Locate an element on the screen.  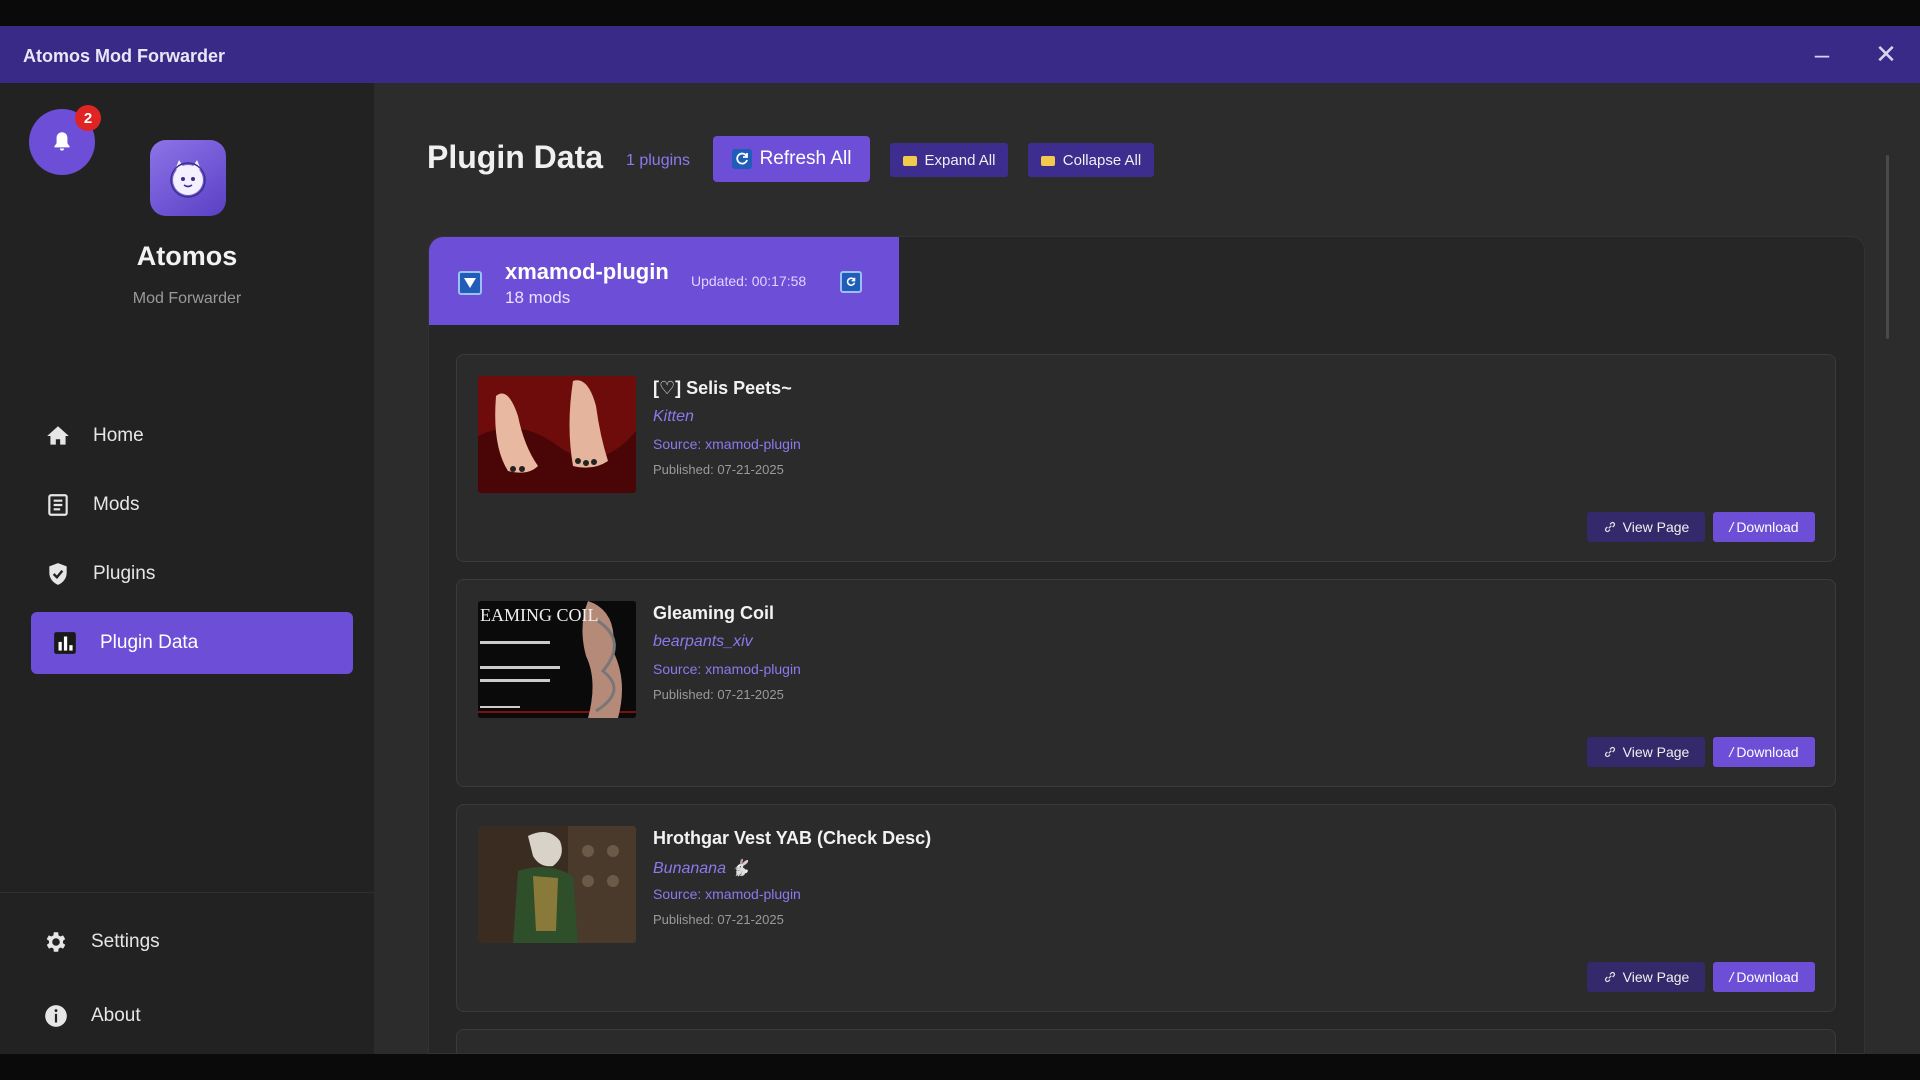
close-icon: ✕ is located at coordinates (1886, 53).